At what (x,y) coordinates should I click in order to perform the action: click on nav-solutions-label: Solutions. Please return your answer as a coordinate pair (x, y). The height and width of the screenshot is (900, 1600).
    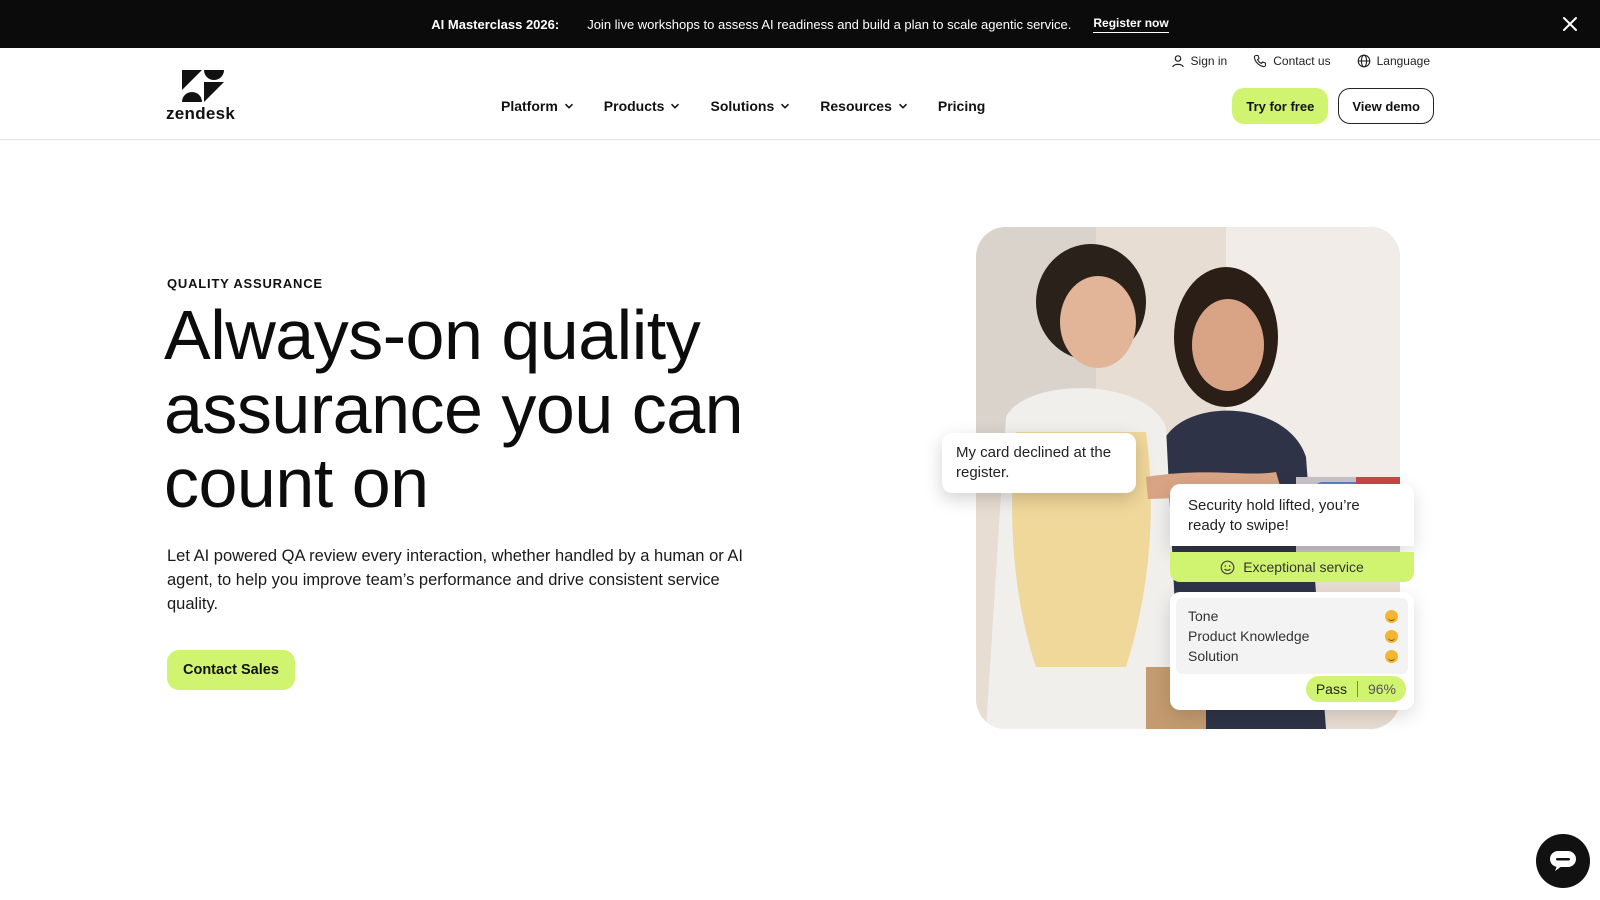
    Looking at the image, I should click on (742, 106).